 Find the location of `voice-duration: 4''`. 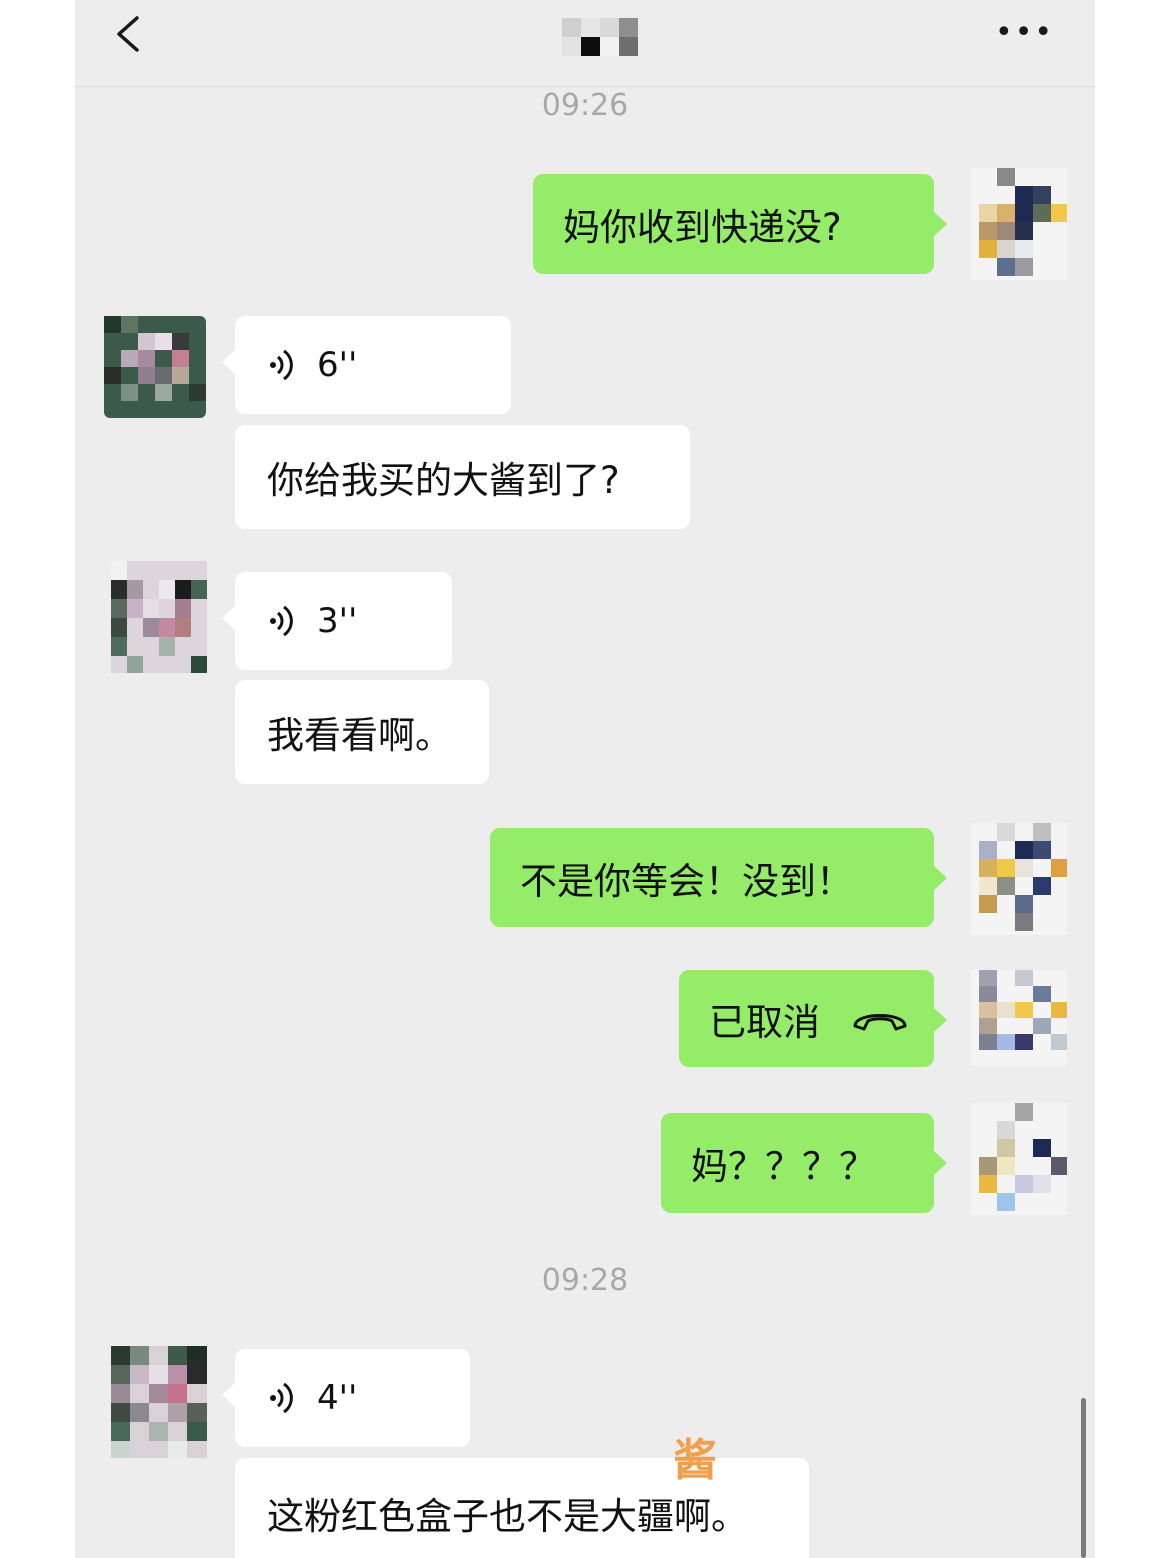

voice-duration: 4'' is located at coordinates (337, 1398).